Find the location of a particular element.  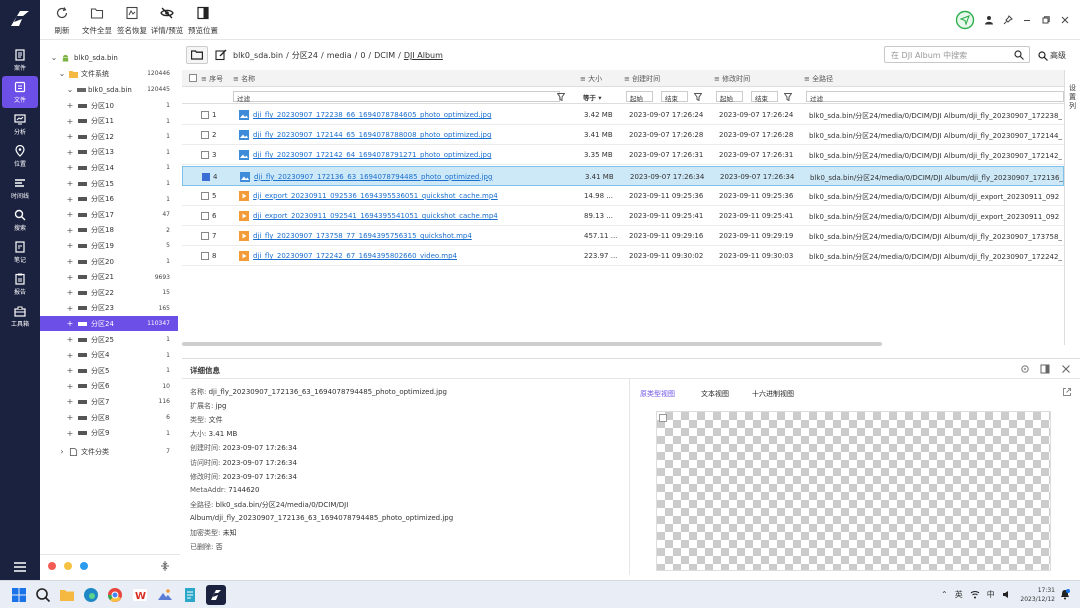

tree-node-partition: + 分区14 1 is located at coordinates (109, 167).